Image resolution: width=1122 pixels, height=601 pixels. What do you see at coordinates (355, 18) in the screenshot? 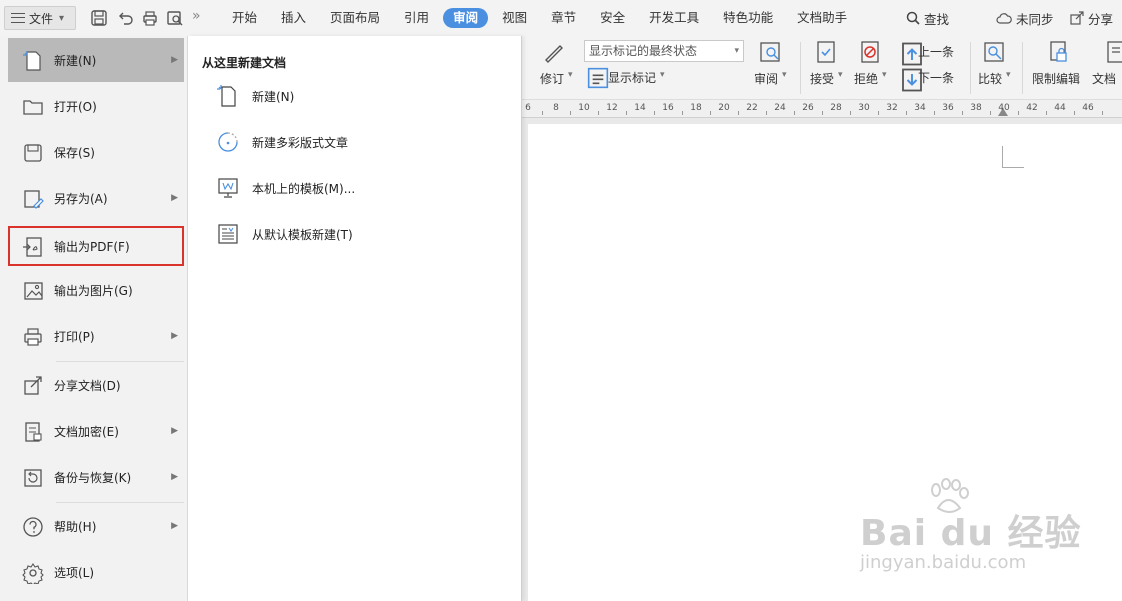
I see `tab-page-layout: 页面布局` at bounding box center [355, 18].